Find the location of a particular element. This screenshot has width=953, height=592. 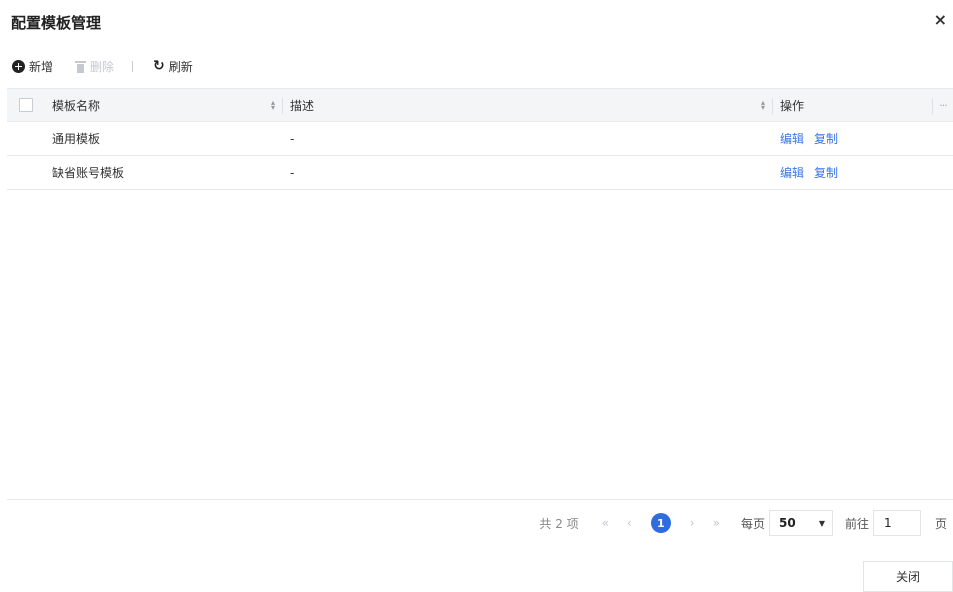

table-row: 通用模板 - 编辑 复制 is located at coordinates (480, 139).